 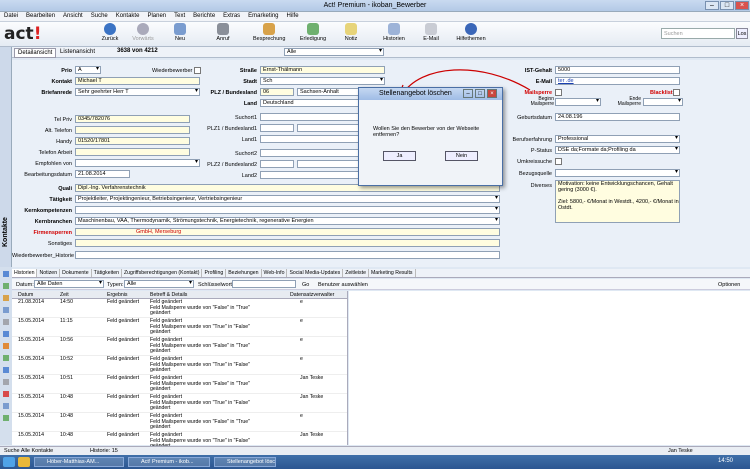 What do you see at coordinates (617, 139) in the screenshot?
I see `beruf-field: Professional` at bounding box center [617, 139].